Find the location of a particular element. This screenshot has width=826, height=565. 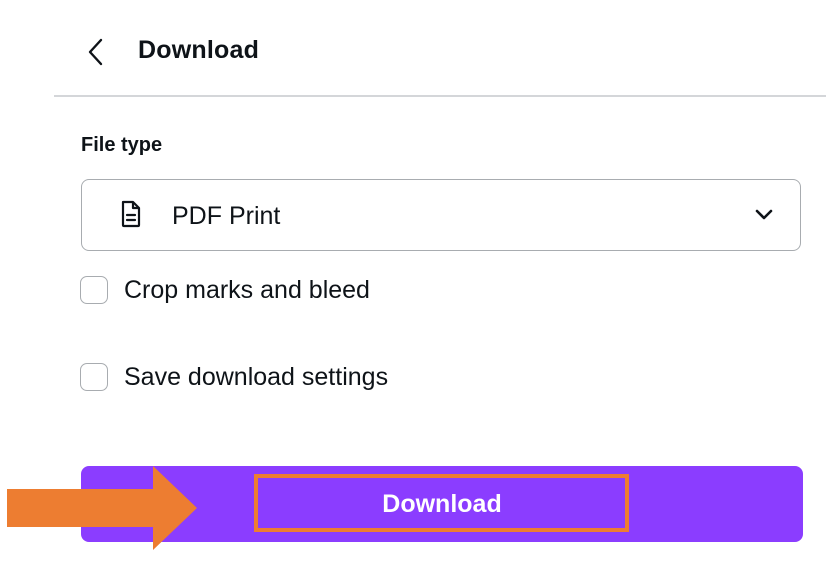

save-settings-checkbox is located at coordinates (94, 377).